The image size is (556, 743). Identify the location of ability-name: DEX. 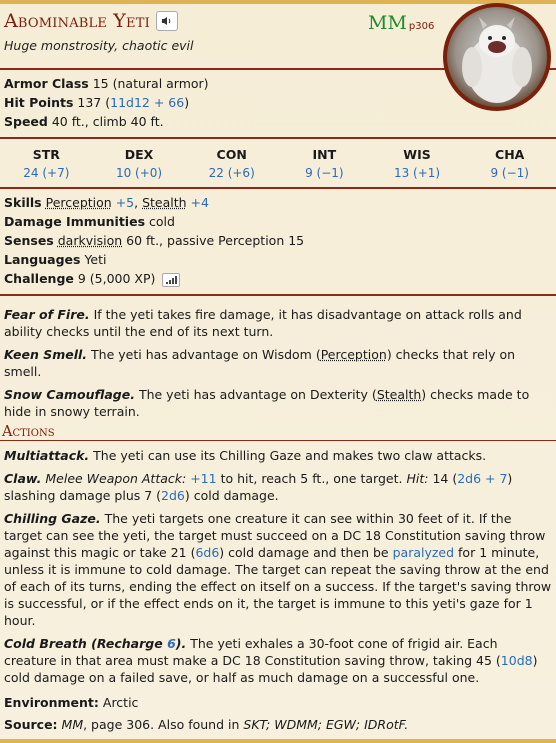
(139, 154).